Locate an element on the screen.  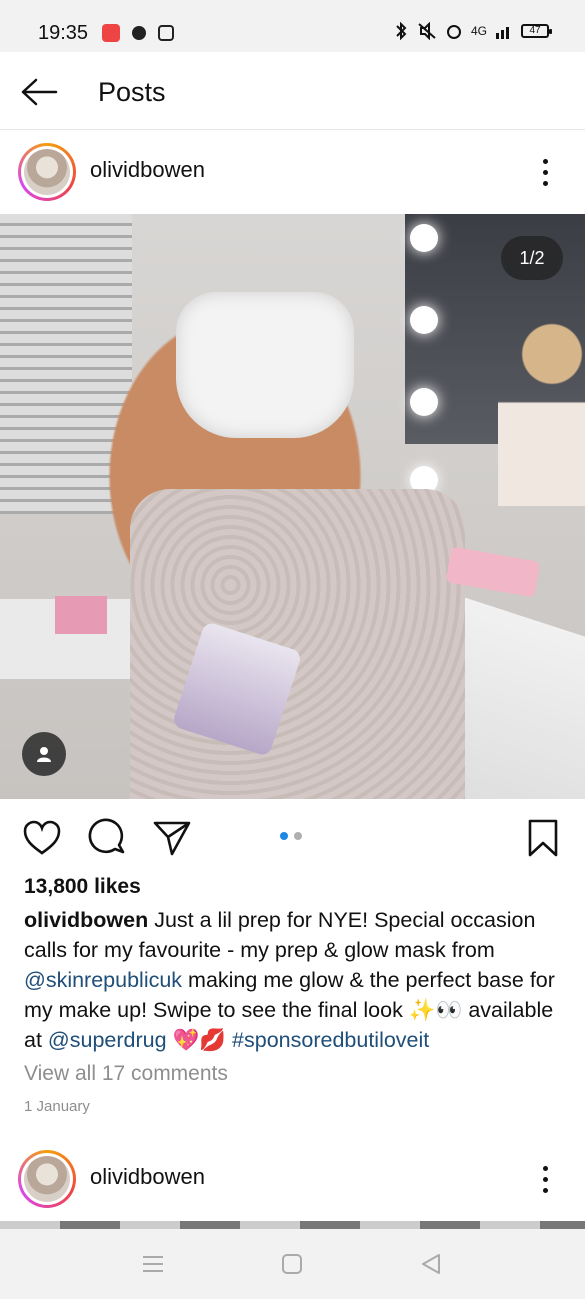
bluetooth-icon is located at coordinates (401, 31).